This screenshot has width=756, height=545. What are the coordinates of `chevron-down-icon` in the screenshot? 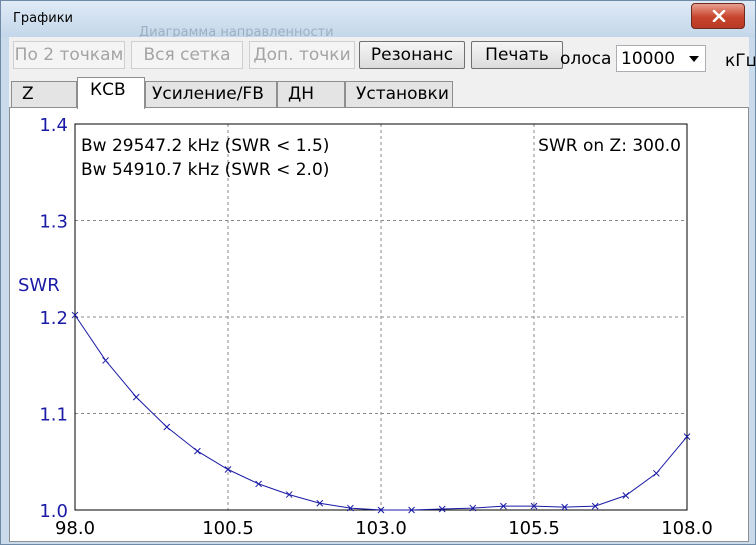 It's located at (694, 59).